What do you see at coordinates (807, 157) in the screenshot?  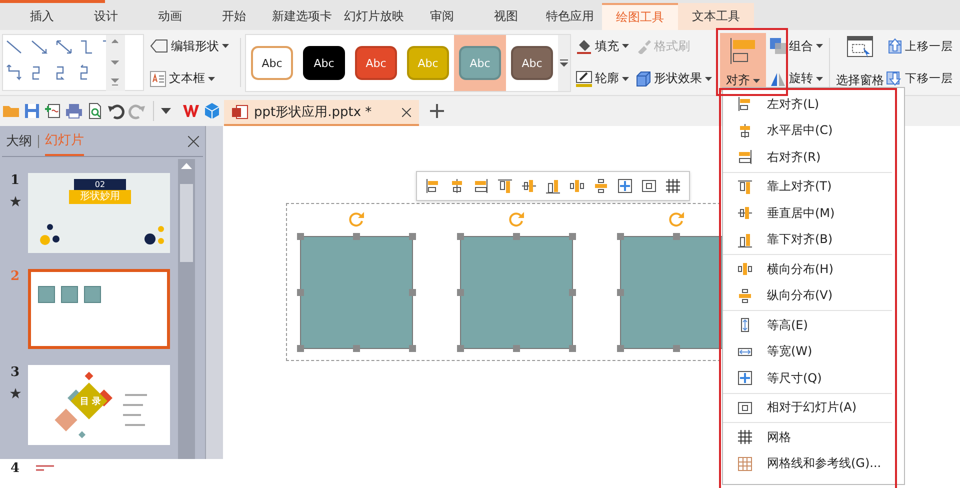 I see `menu-item: 右对齐(R)` at bounding box center [807, 157].